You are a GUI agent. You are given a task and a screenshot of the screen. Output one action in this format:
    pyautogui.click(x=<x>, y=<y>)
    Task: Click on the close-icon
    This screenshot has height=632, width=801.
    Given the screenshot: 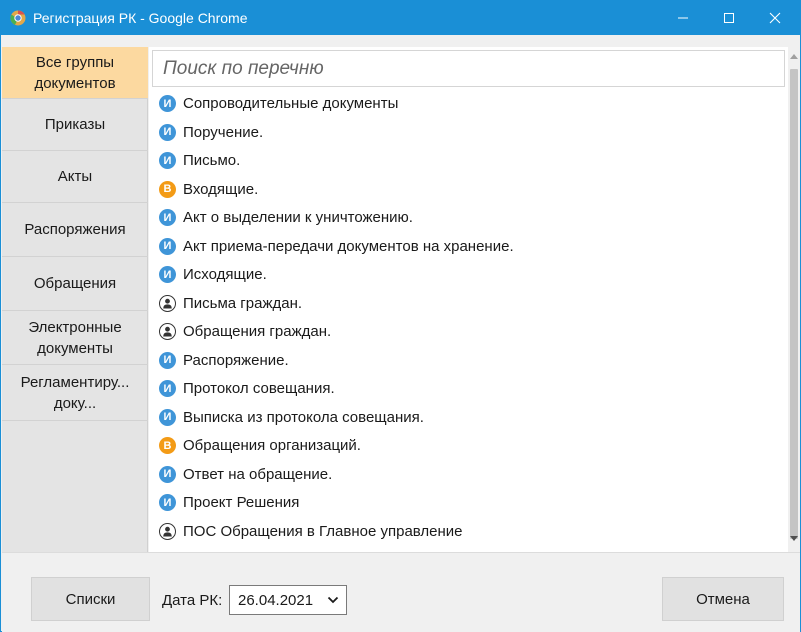 What is the action you would take?
    pyautogui.click(x=775, y=18)
    